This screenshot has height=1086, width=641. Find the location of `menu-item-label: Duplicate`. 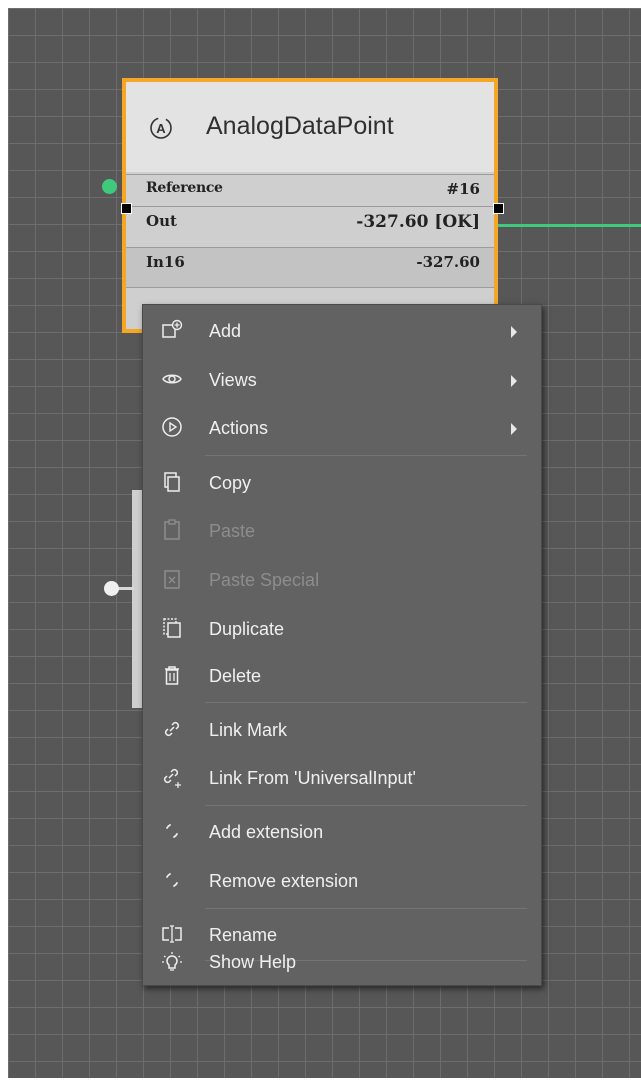

menu-item-label: Duplicate is located at coordinates (247, 629).